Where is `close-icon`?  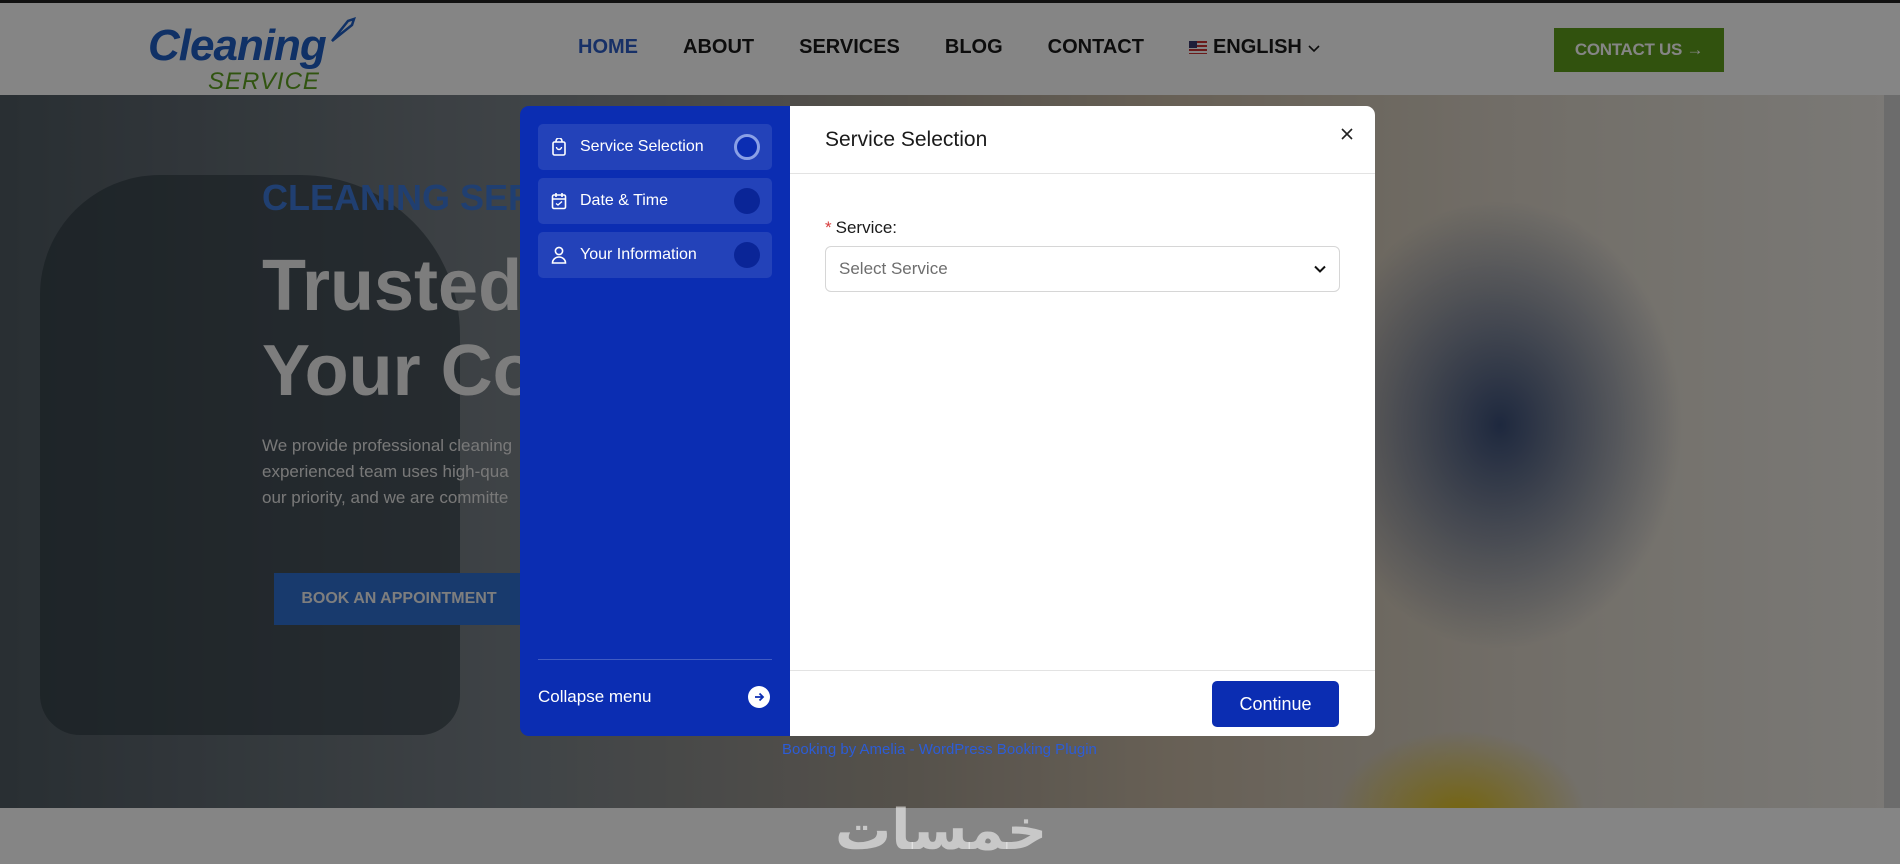 close-icon is located at coordinates (1347, 134).